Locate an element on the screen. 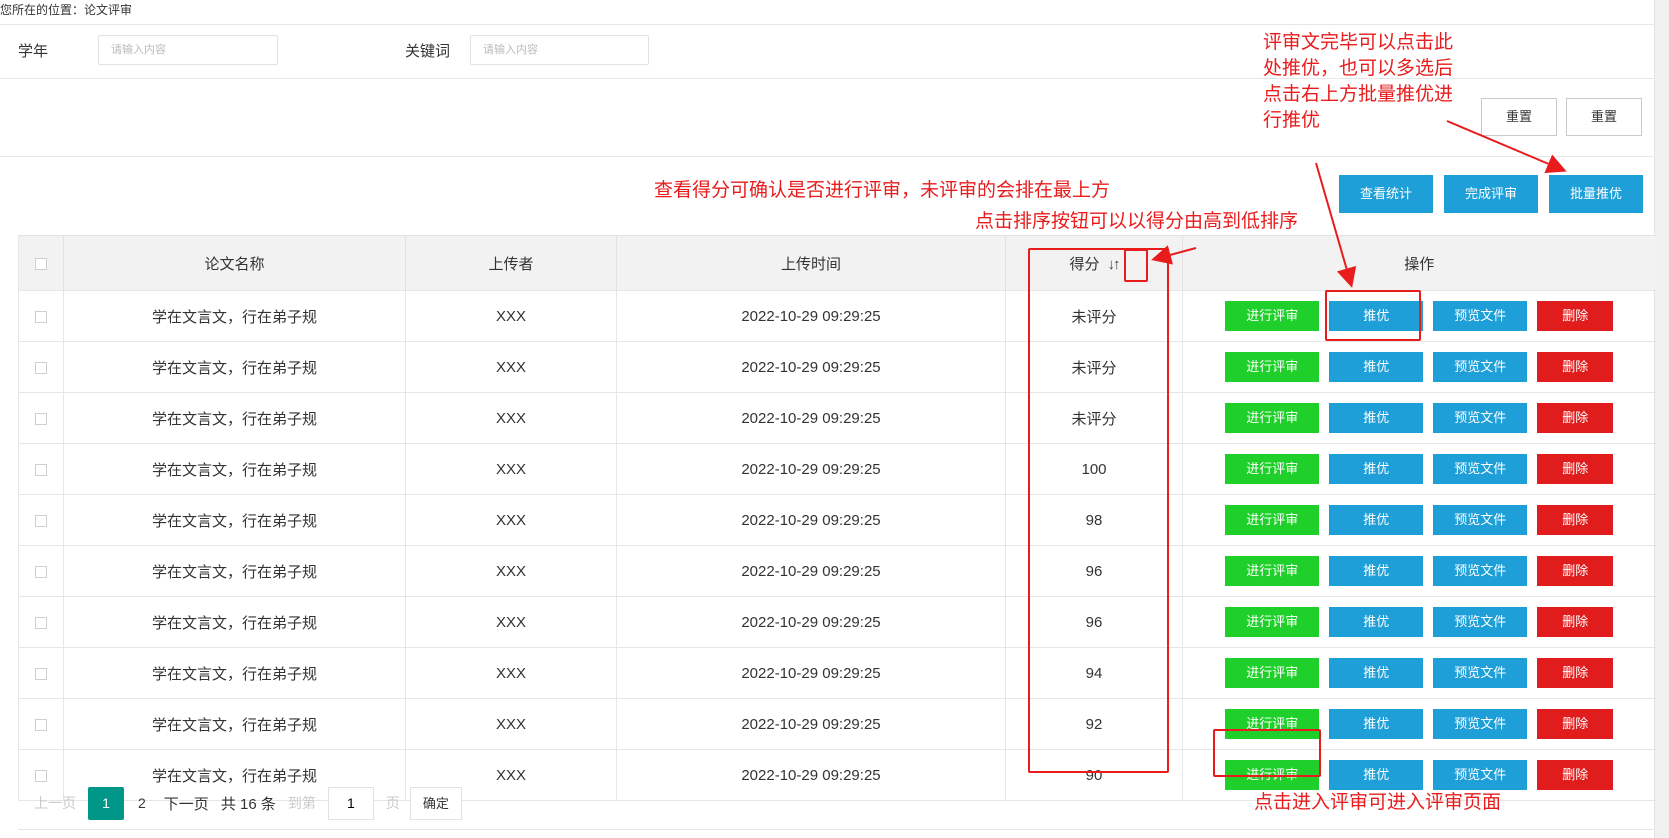 This screenshot has height=838, width=1669. select-all-cell is located at coordinates (41, 263).